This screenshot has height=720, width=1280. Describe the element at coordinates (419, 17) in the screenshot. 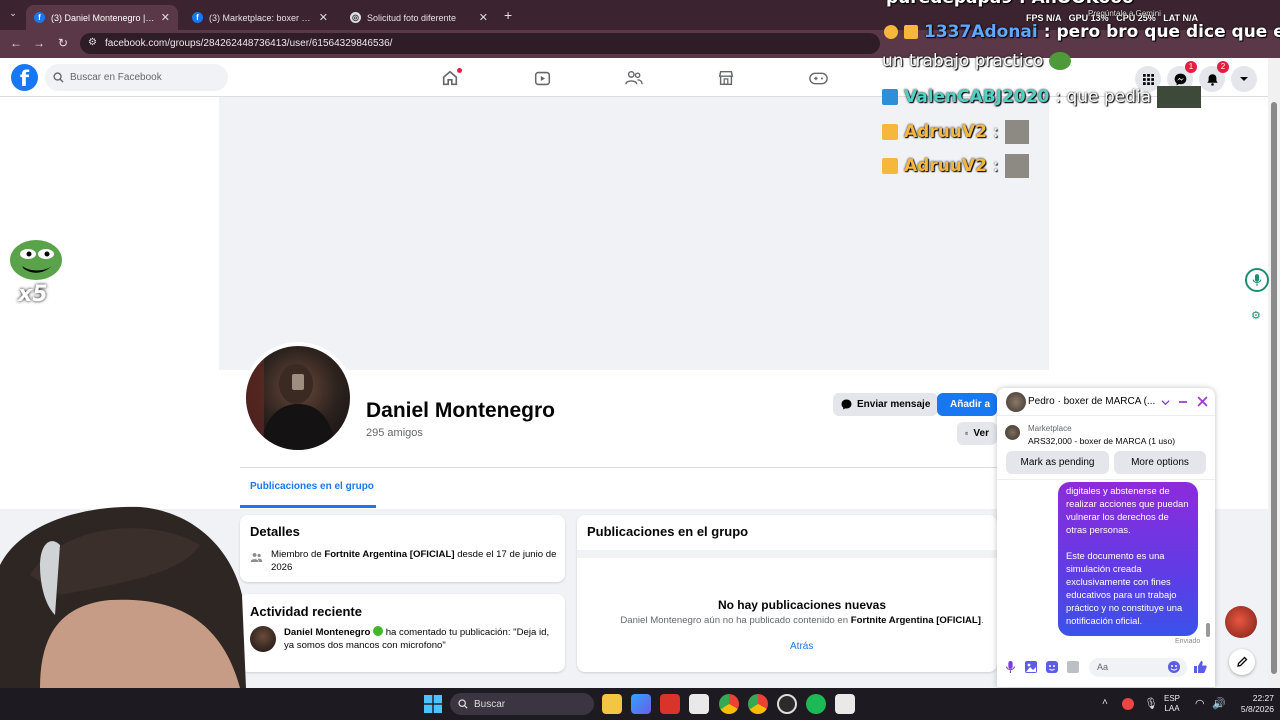

I see `tab-solicitud: ◎ Solicitud foto diferente ✕` at that location.